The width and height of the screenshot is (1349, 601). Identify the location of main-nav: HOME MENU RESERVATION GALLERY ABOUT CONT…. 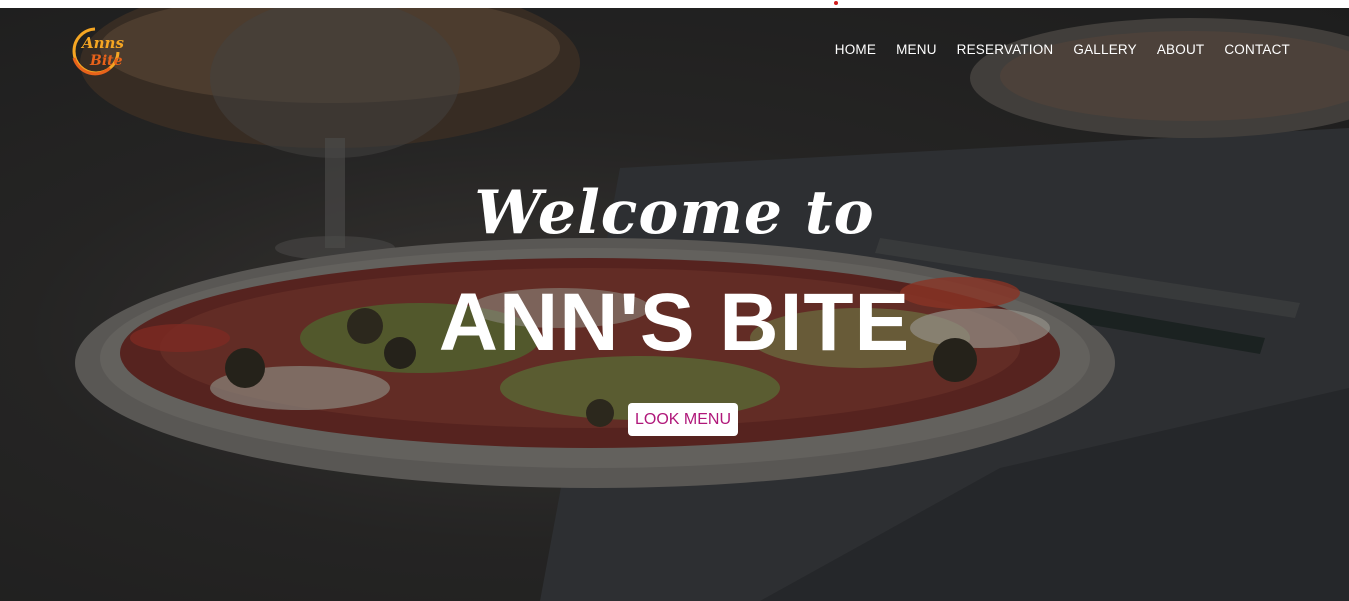
(1062, 49).